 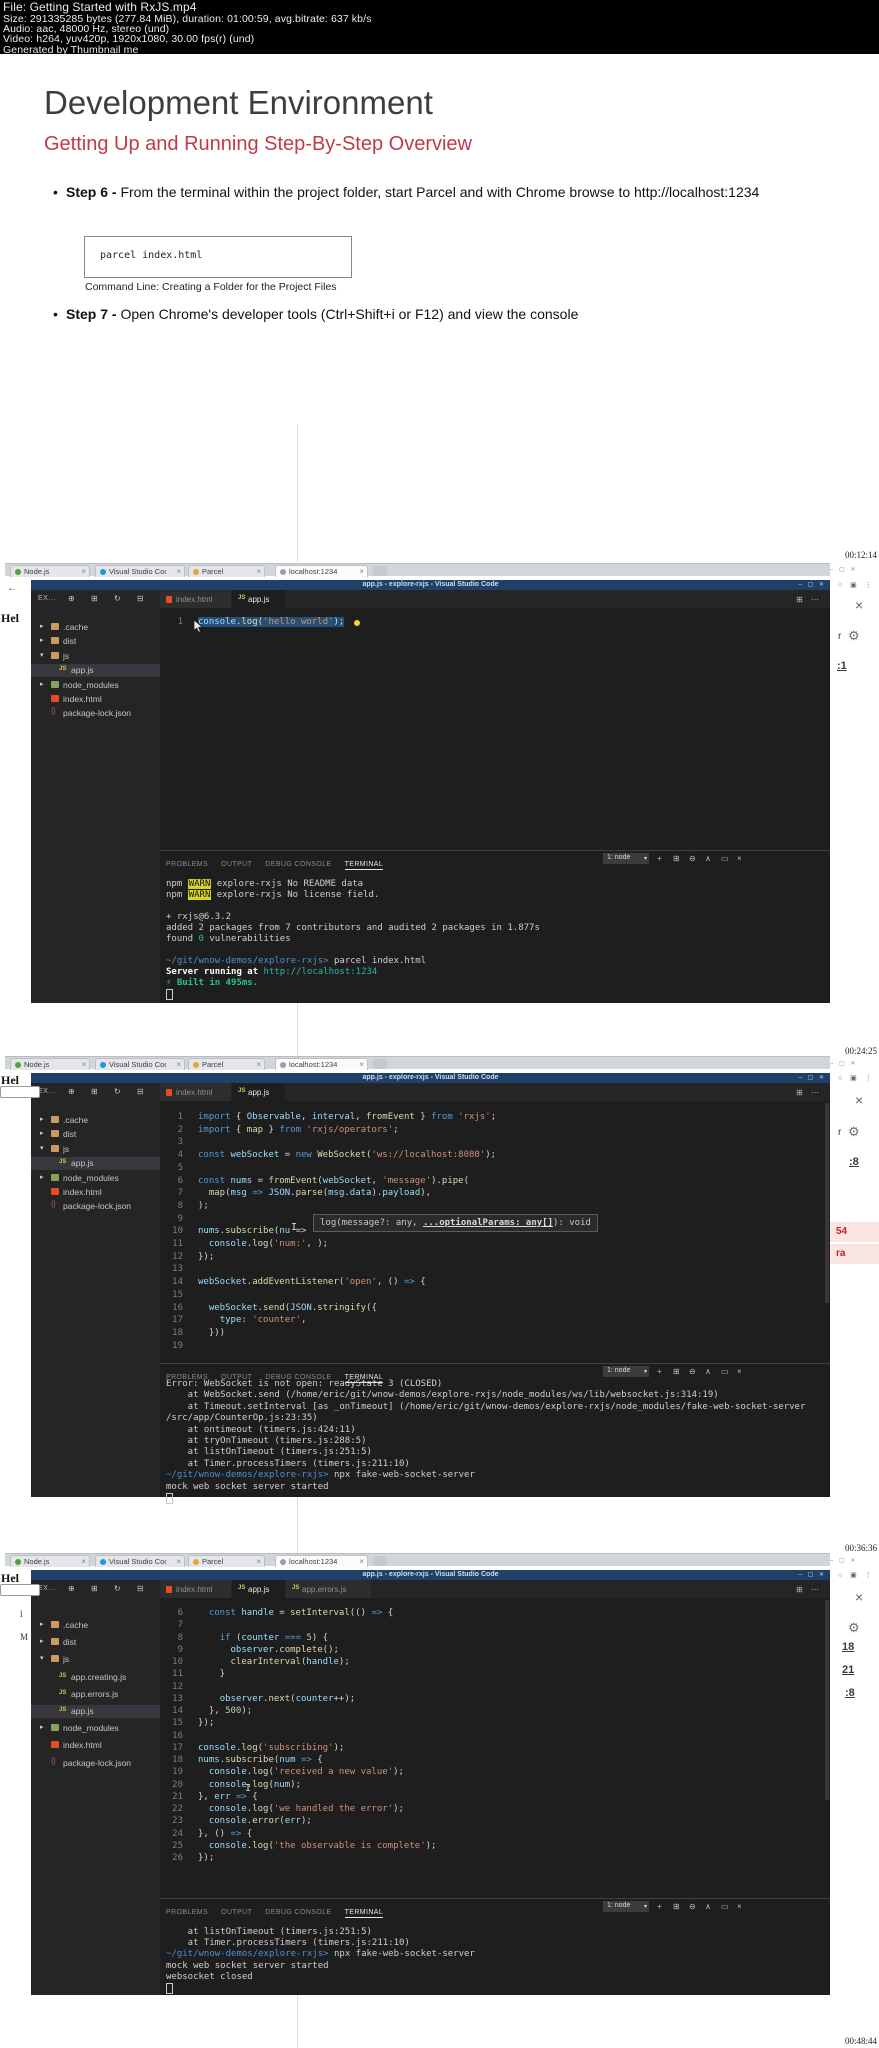 I want to click on collapse-panel-icon: ∧, so click(x=708, y=858).